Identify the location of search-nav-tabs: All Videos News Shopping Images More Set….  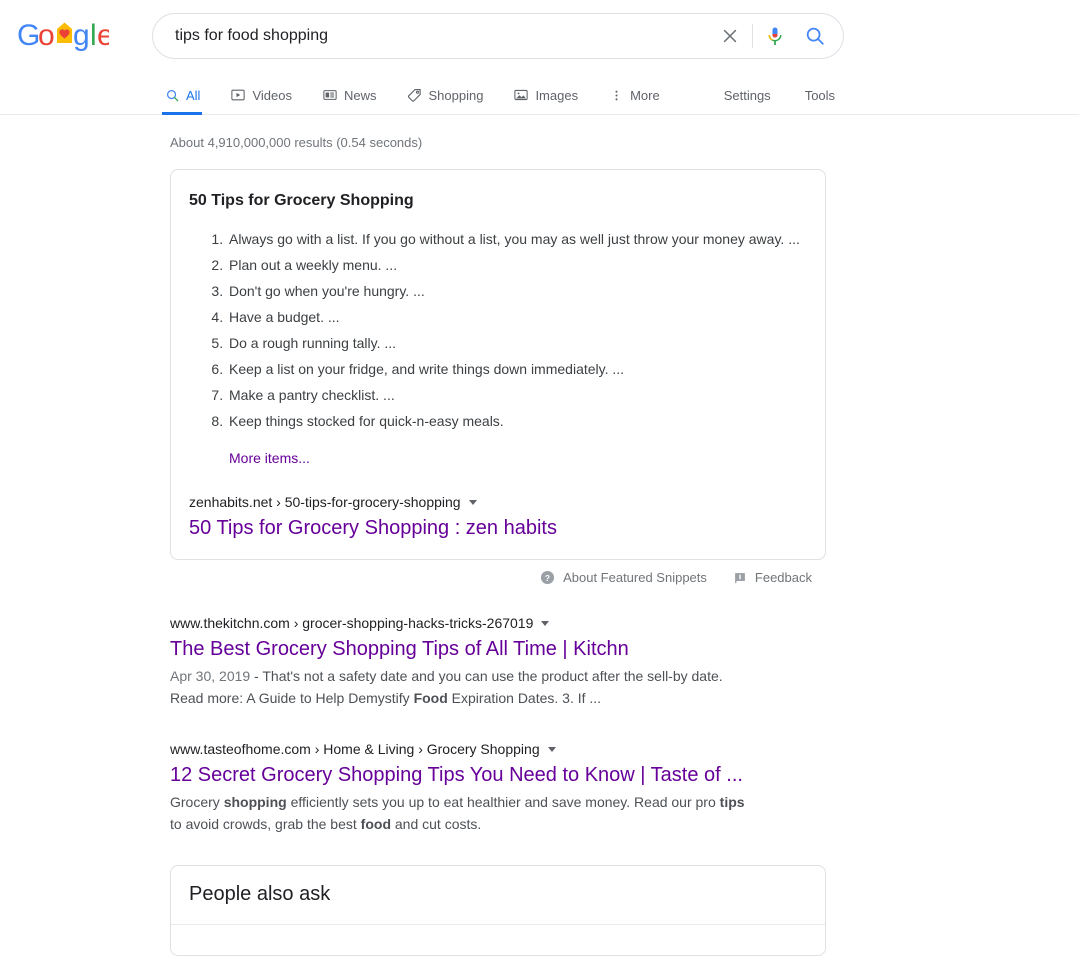
(539, 95).